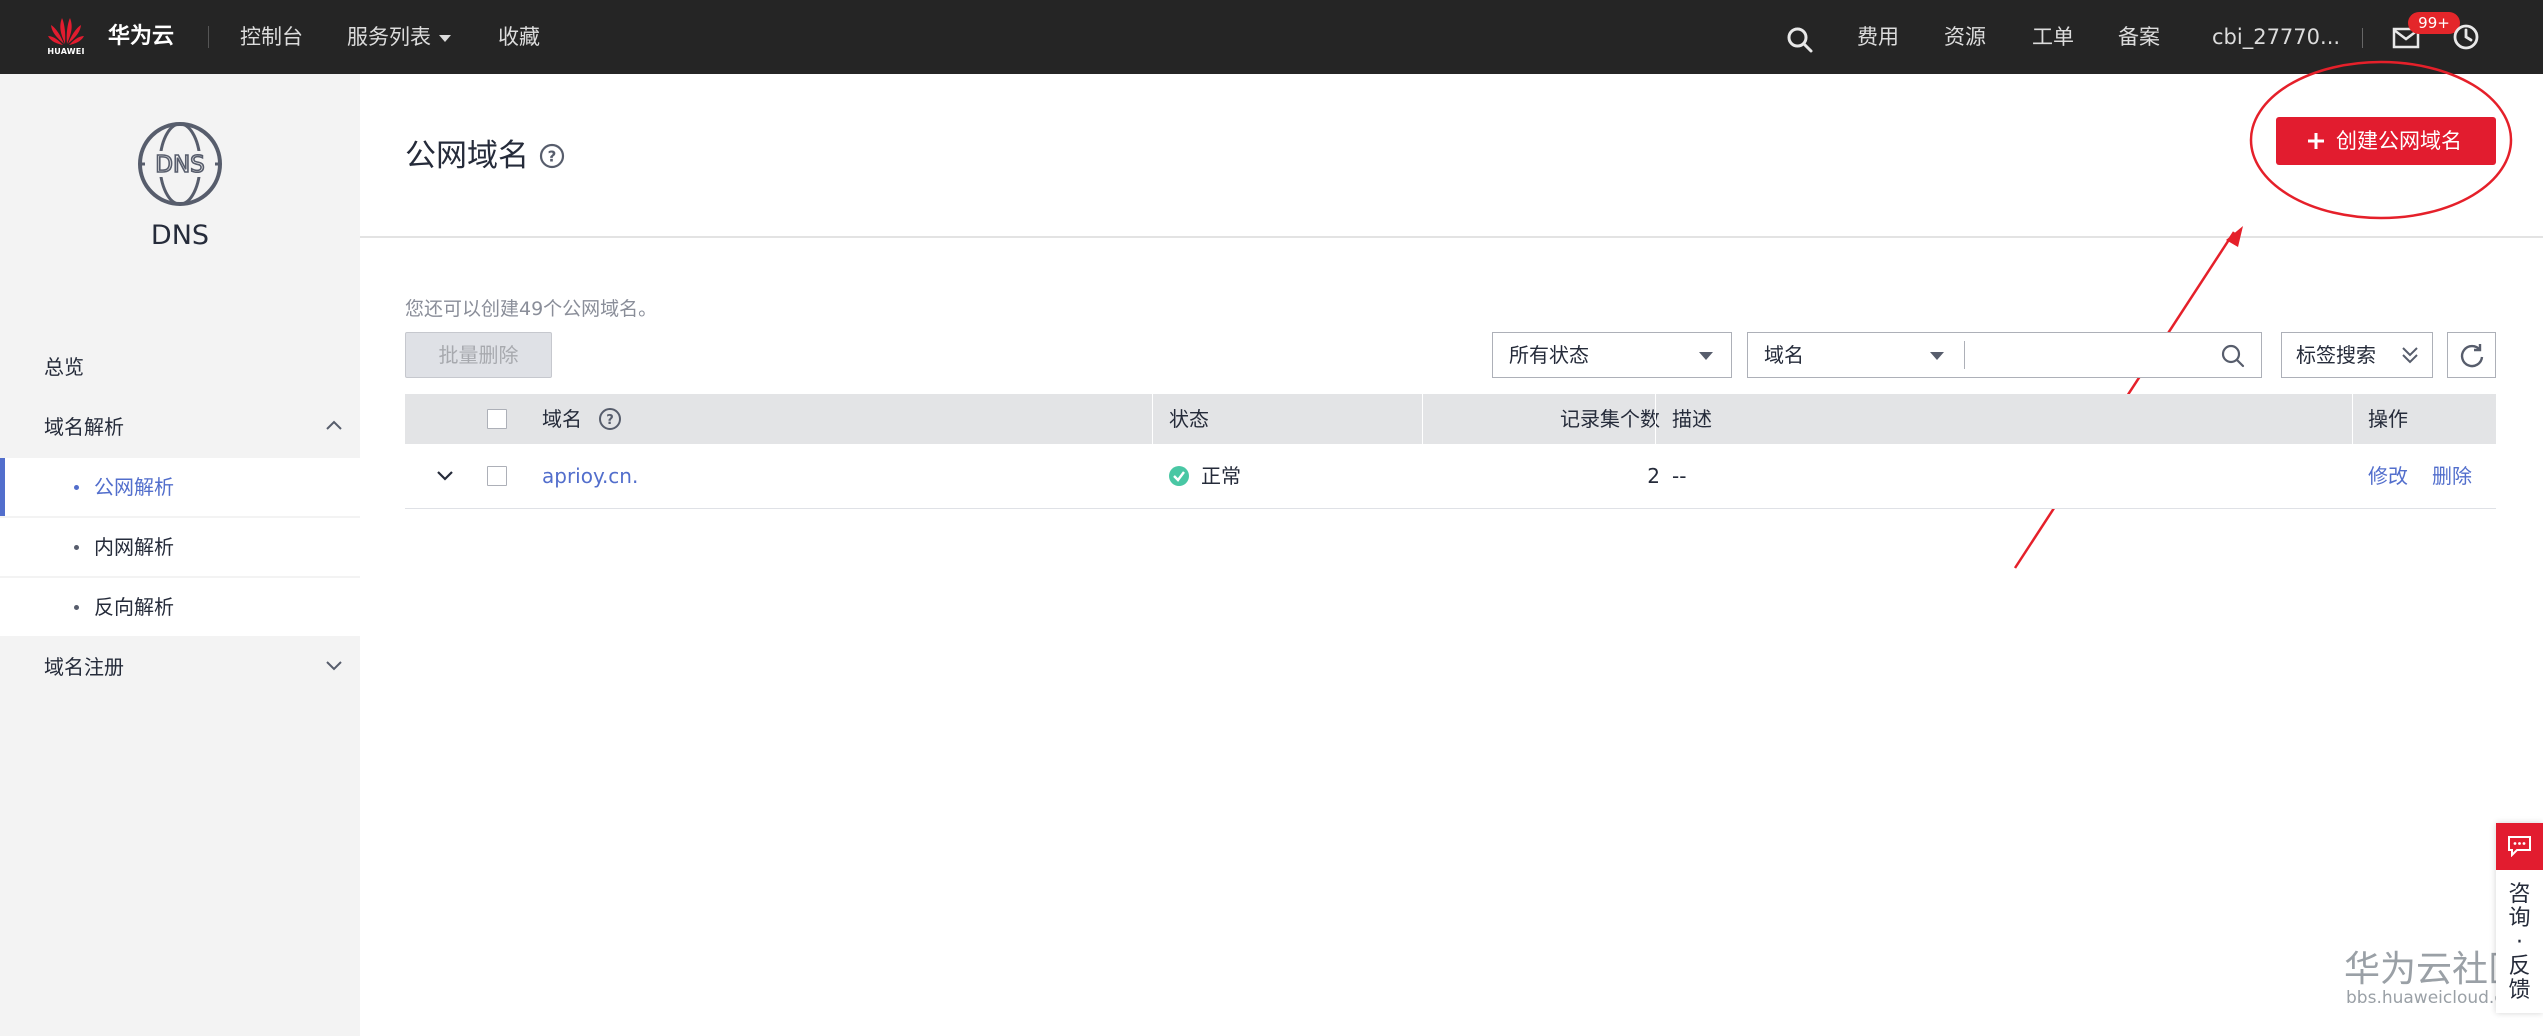 Image resolution: width=2543 pixels, height=1036 pixels. What do you see at coordinates (134, 487) in the screenshot?
I see `sidebar-item-label: 公网解析` at bounding box center [134, 487].